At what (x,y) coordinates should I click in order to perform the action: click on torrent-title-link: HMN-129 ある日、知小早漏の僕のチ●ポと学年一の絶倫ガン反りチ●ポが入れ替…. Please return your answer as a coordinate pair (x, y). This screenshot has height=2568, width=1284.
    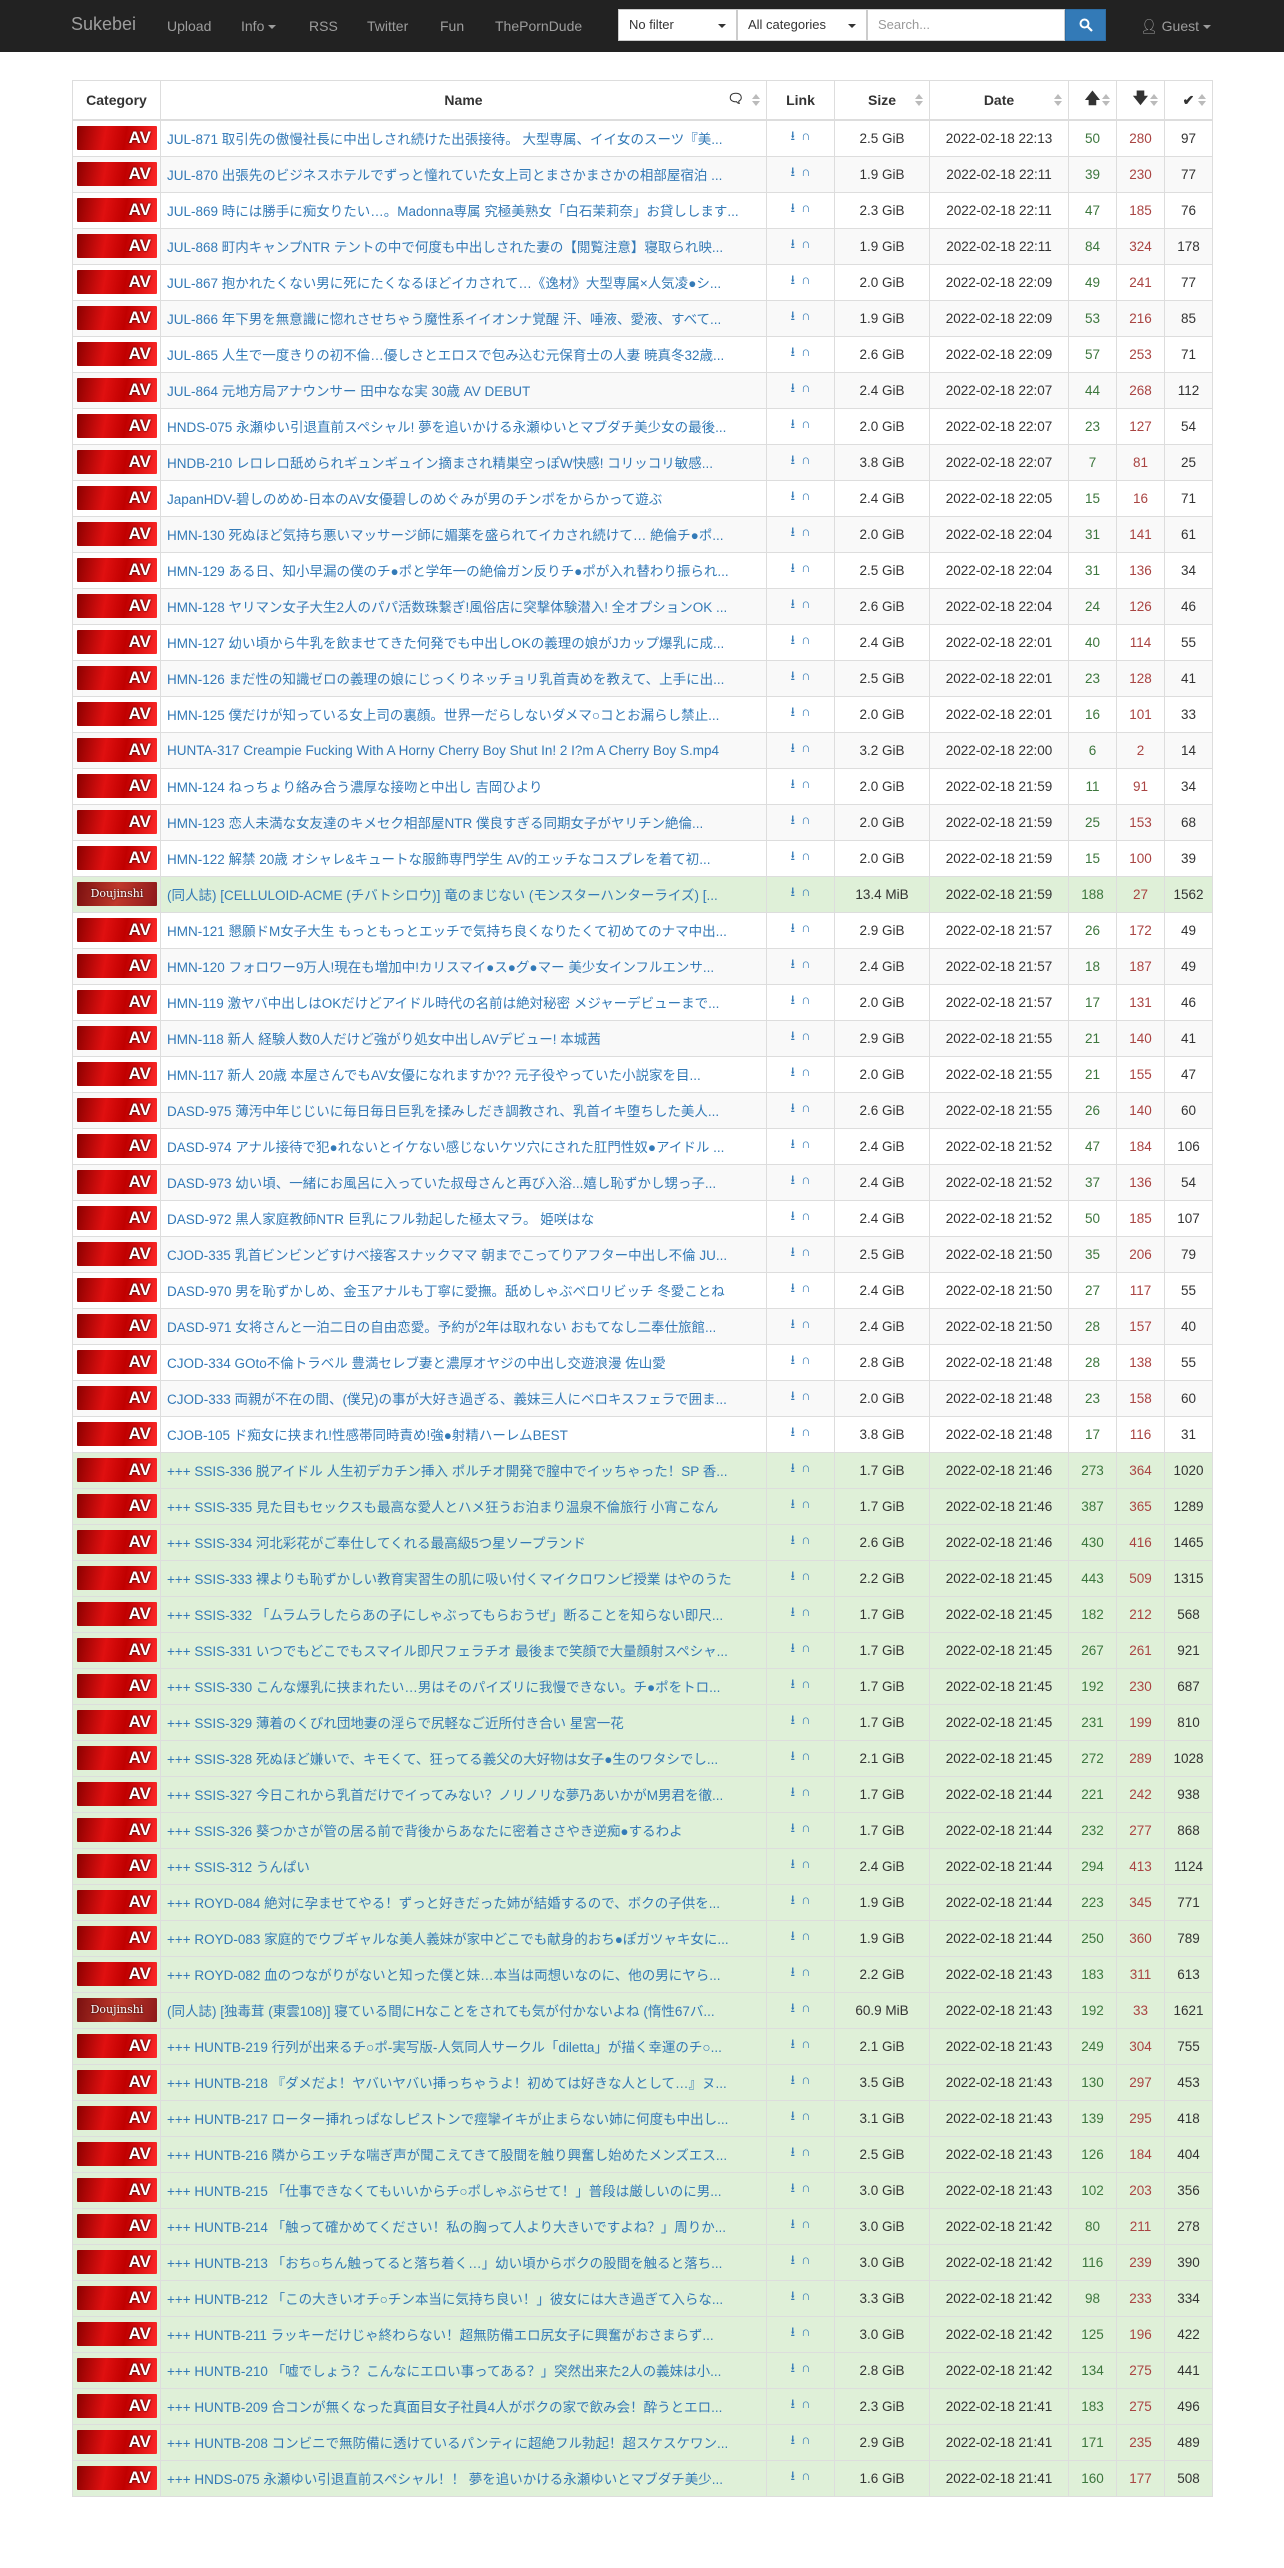
    Looking at the image, I should click on (448, 571).